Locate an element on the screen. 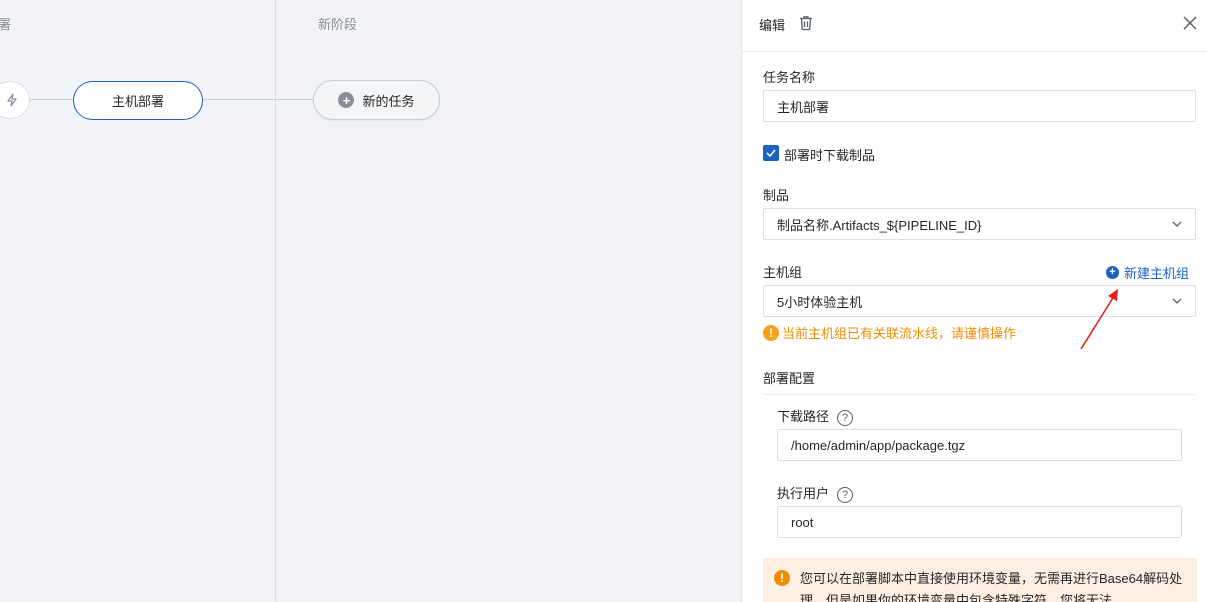  new-host-group-link: + 新建主机组 is located at coordinates (1147, 272).